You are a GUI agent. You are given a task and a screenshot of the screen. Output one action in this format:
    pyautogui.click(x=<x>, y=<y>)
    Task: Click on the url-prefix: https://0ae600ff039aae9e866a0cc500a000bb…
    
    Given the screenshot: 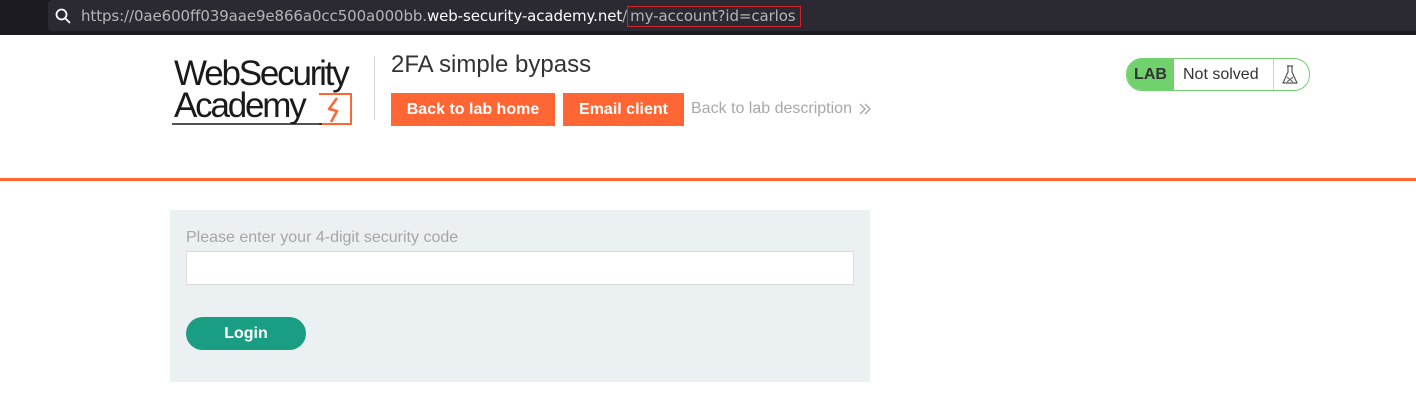 What is the action you would take?
    pyautogui.click(x=254, y=16)
    